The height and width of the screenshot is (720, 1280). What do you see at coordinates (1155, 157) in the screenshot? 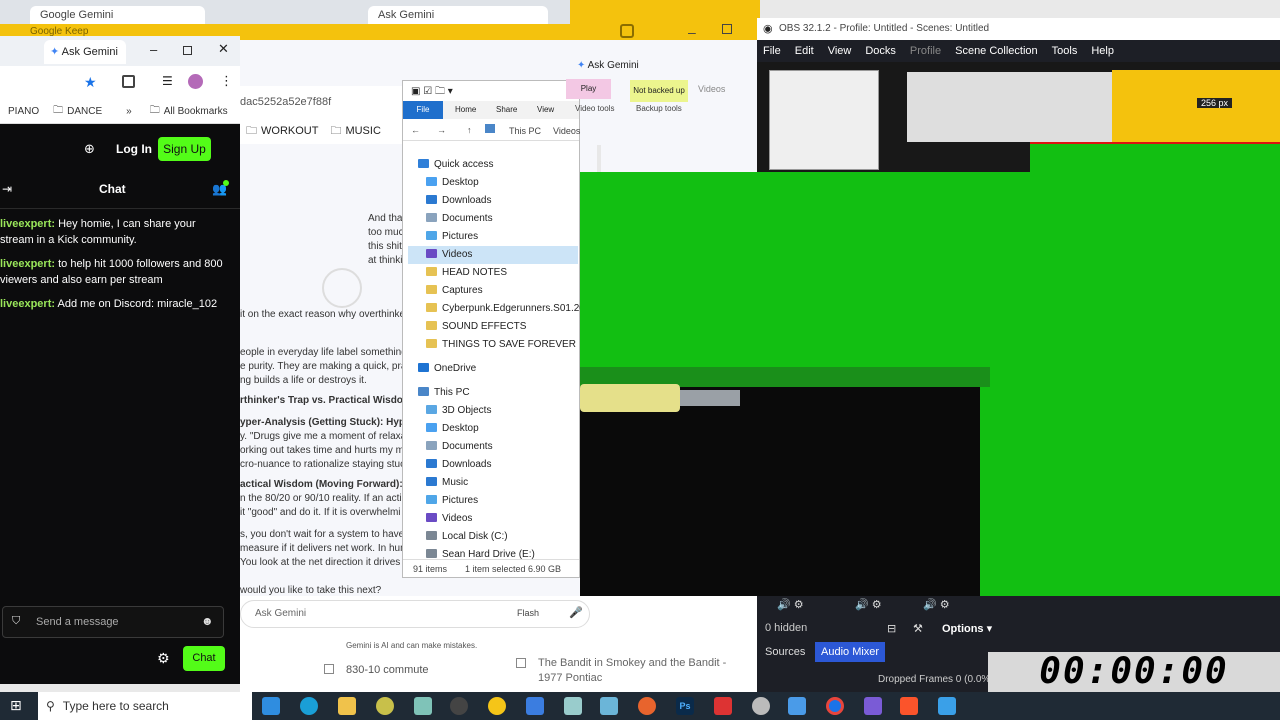
I see `source-bounding-box` at bounding box center [1155, 157].